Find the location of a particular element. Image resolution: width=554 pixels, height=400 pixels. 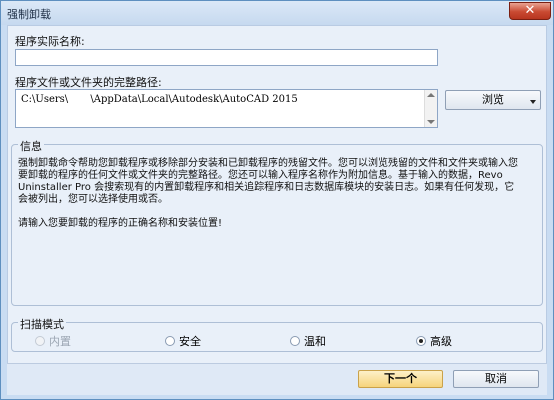

info-paragraph-2: 请输入您要卸载的程序的正确名称和安装位置! is located at coordinates (120, 223).